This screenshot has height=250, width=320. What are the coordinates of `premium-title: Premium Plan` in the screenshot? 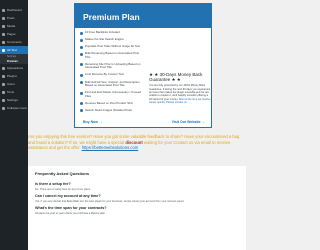 It's located at (111, 17).